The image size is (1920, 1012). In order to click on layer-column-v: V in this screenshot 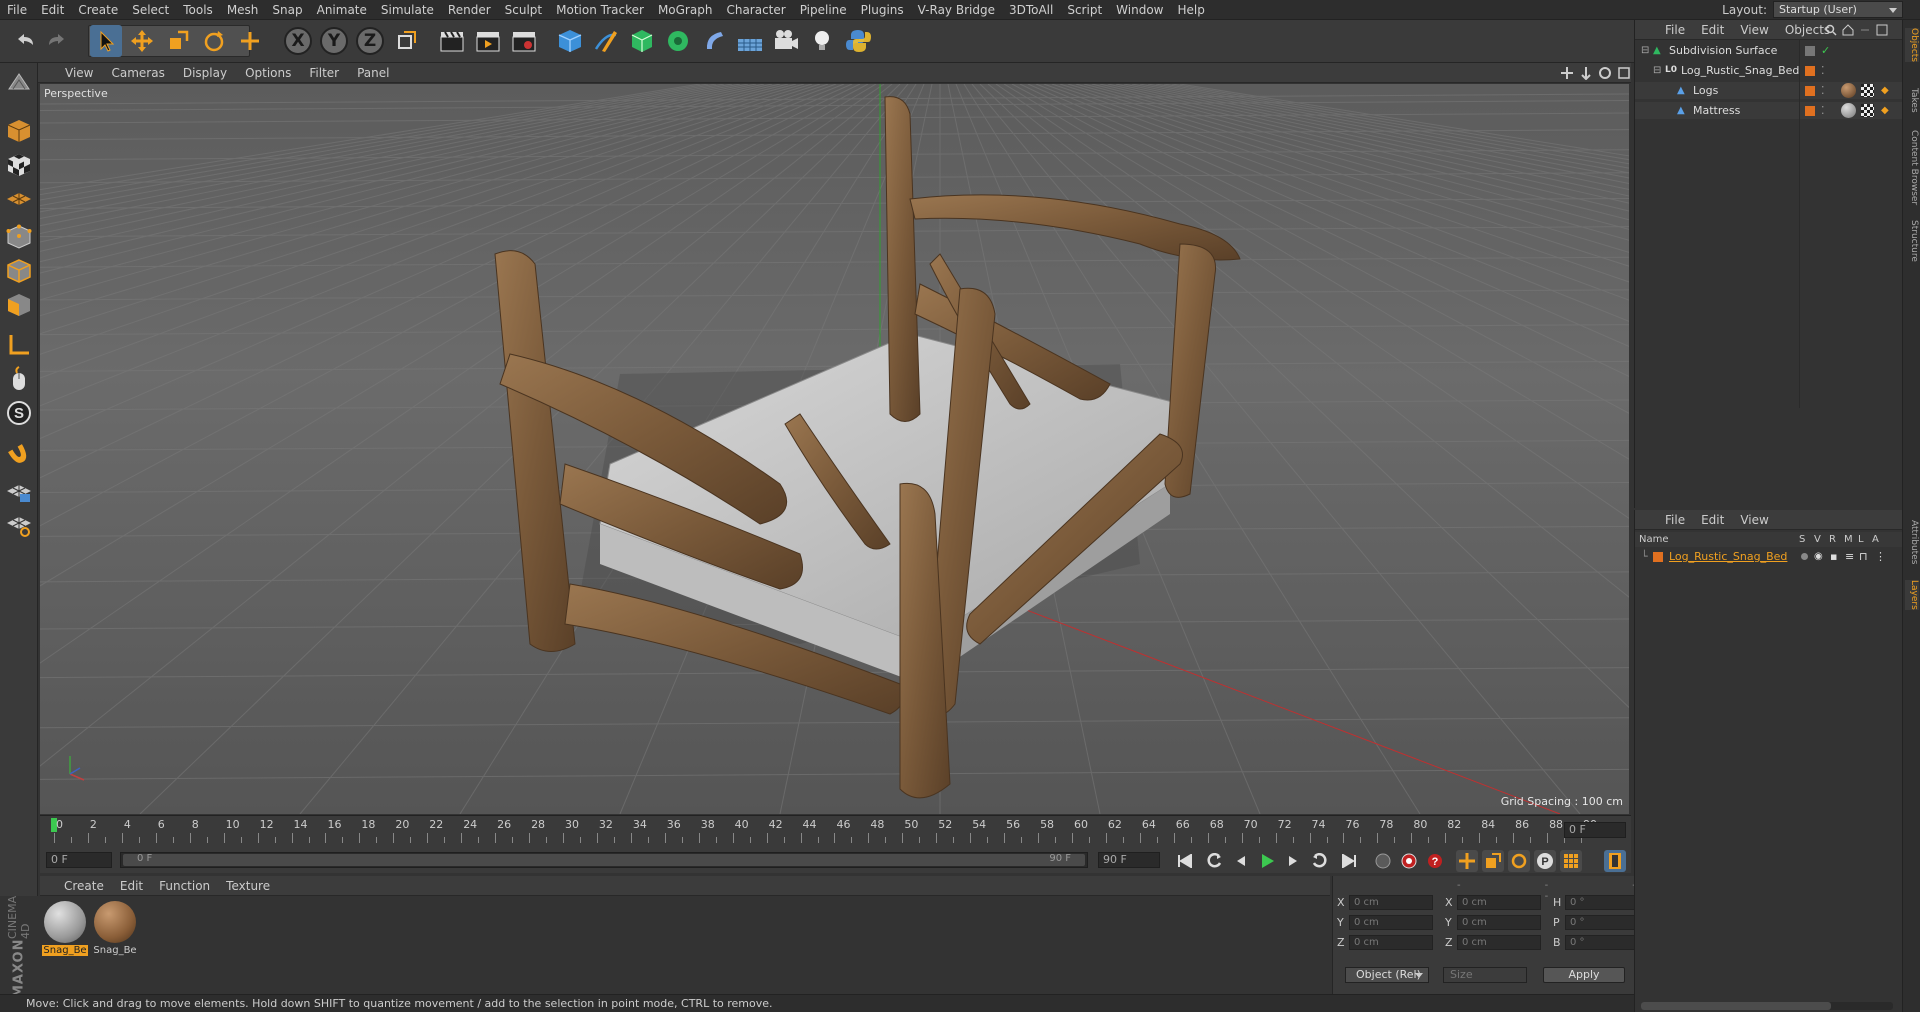, I will do `click(1817, 539)`.